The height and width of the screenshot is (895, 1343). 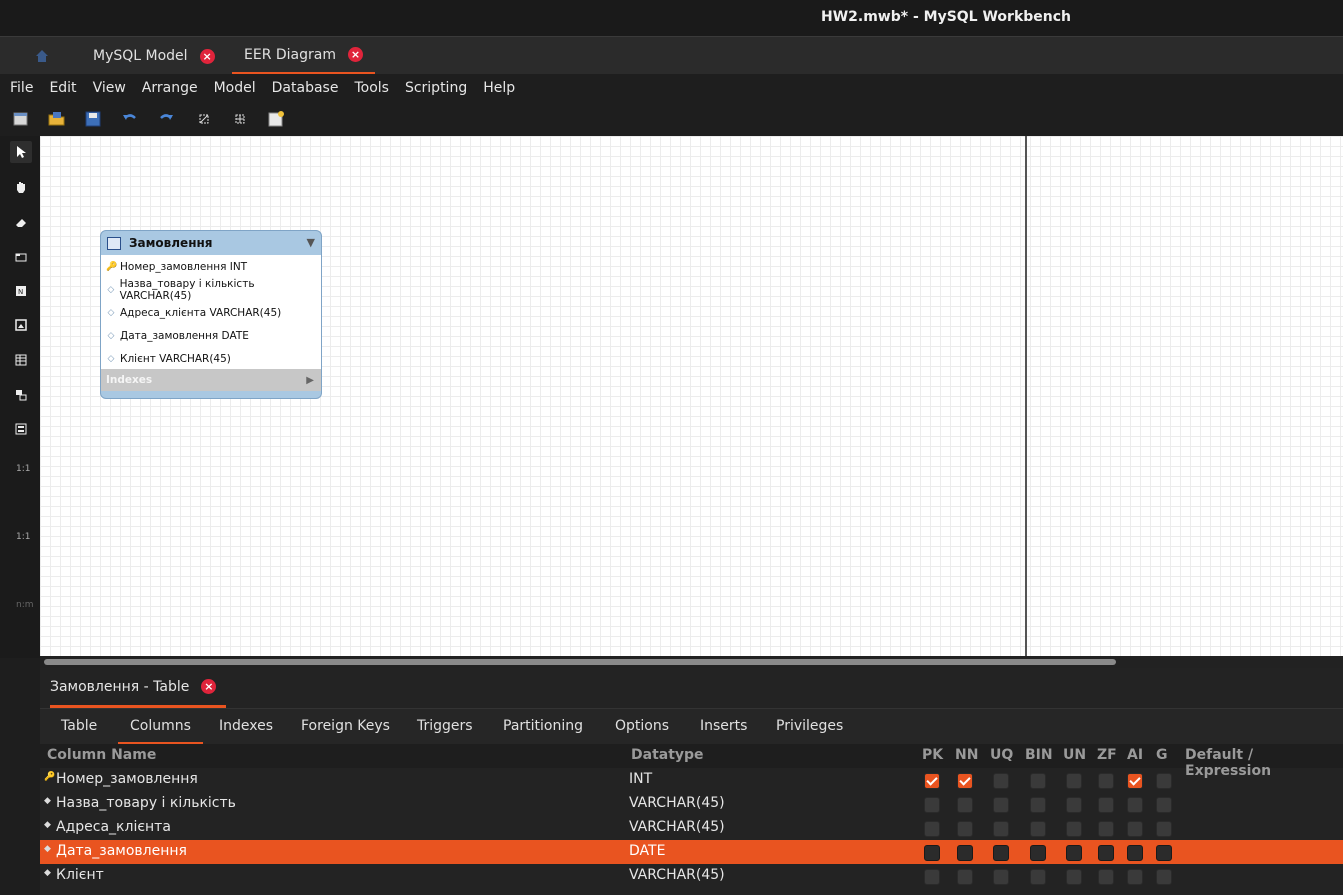 I want to click on layer-tool, so click(x=21, y=257).